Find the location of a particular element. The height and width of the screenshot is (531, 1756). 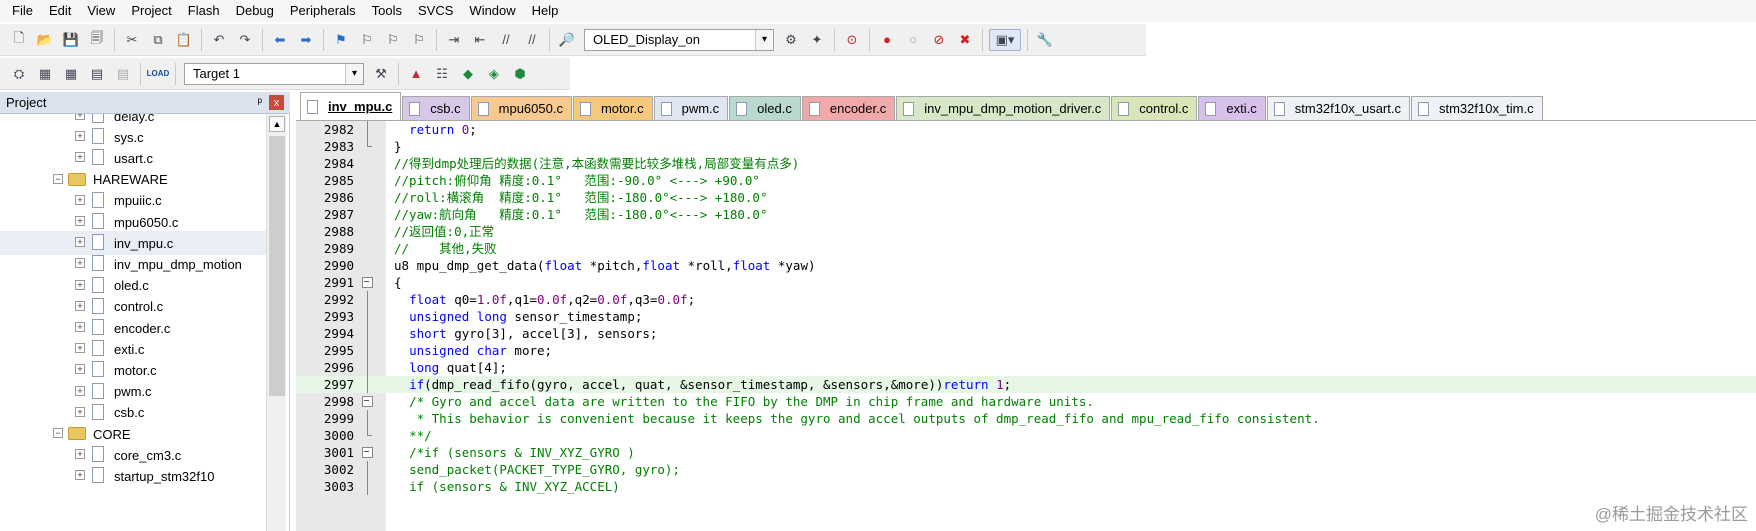

code-line: 2989 // 其他,失败 is located at coordinates (1026, 248).